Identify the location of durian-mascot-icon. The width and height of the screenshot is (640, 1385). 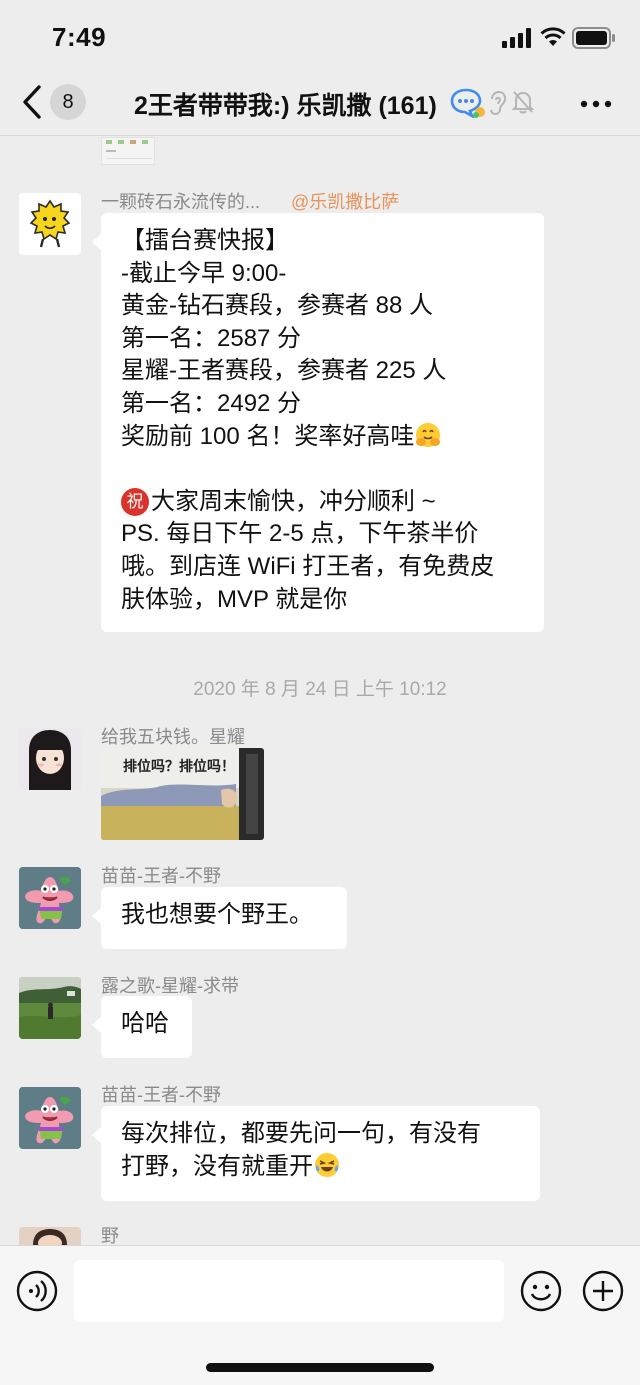
(50, 224).